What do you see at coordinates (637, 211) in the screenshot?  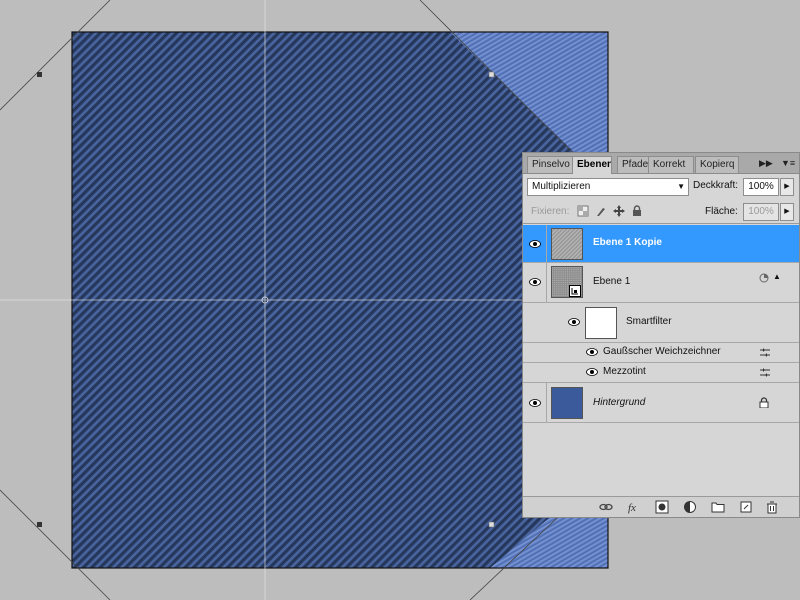 I see `lock-all-icon` at bounding box center [637, 211].